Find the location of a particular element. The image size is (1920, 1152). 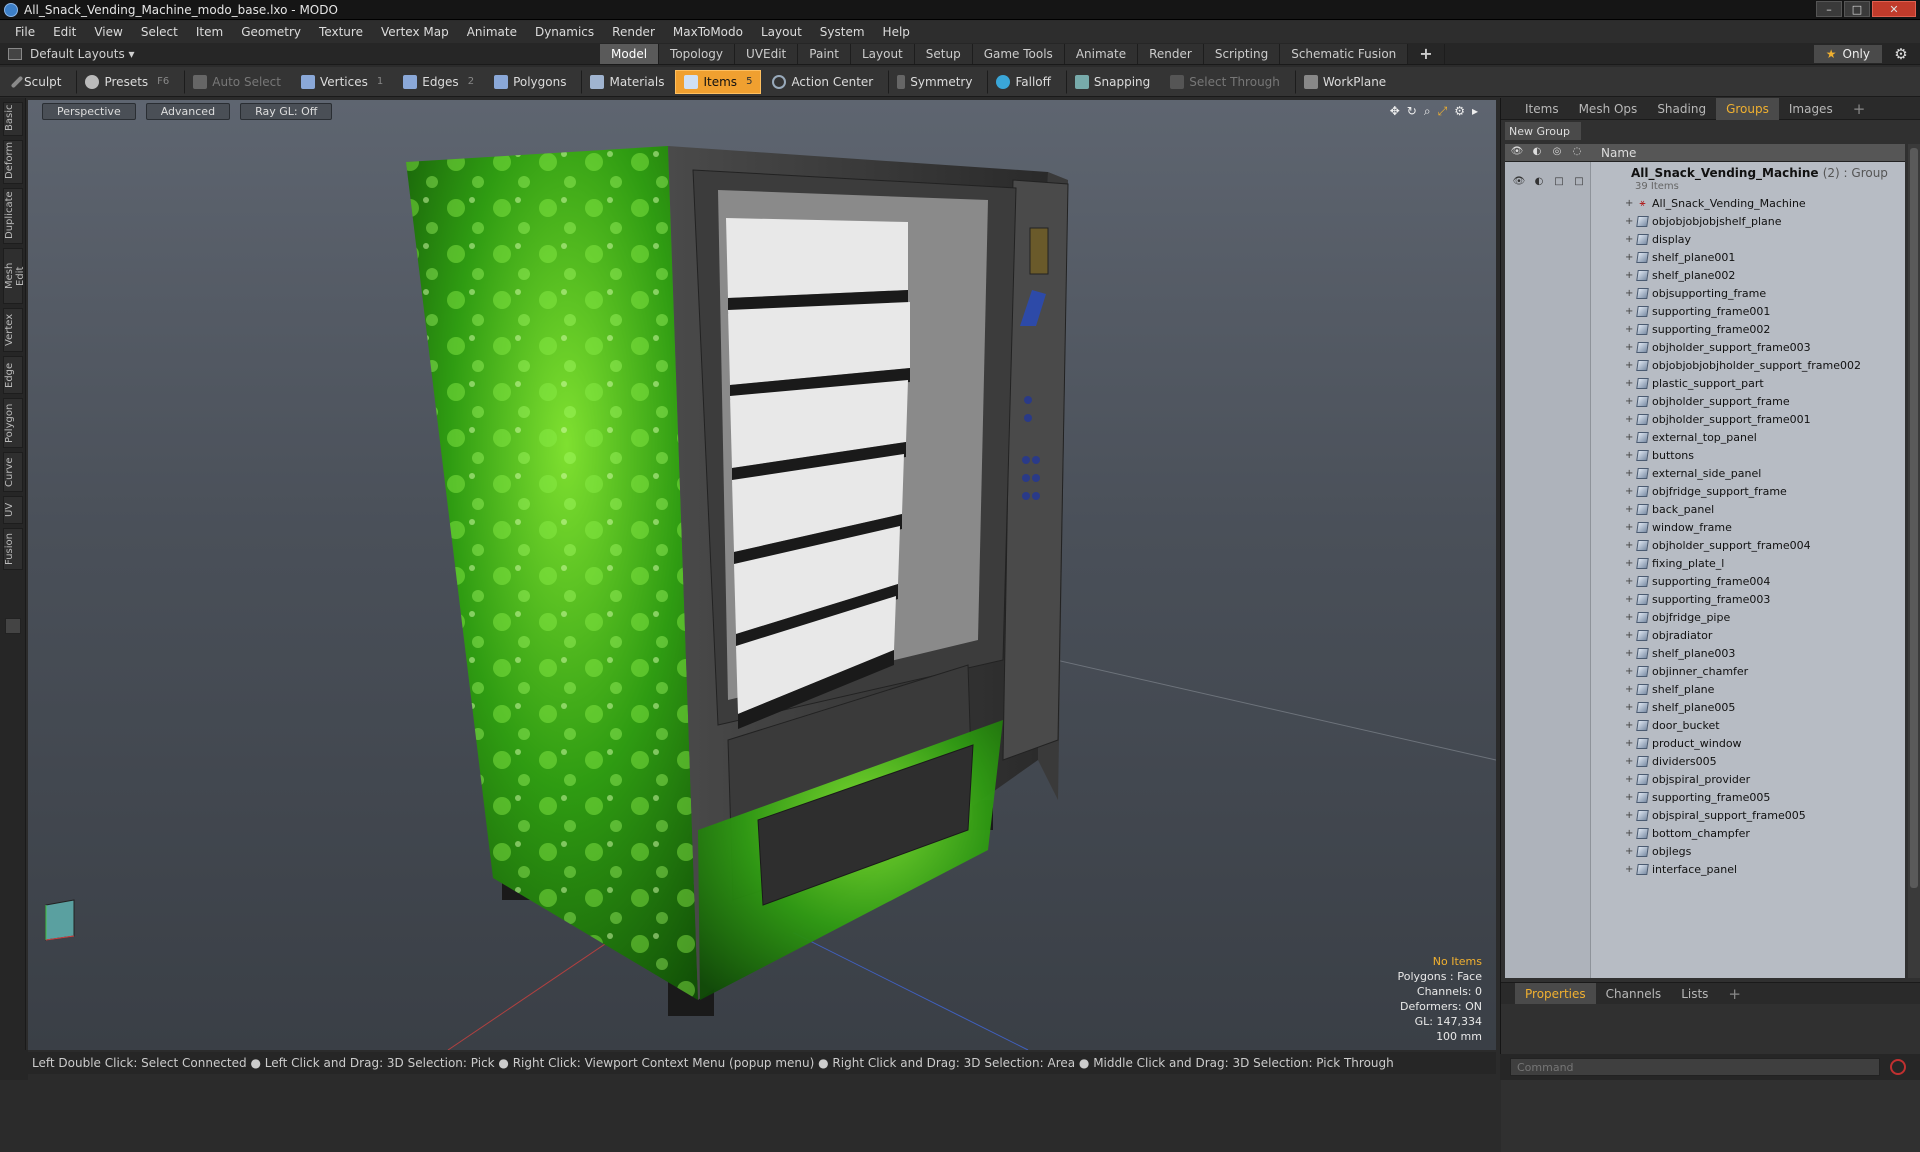

lock-col-icon: ◐ is located at coordinates (1537, 153).